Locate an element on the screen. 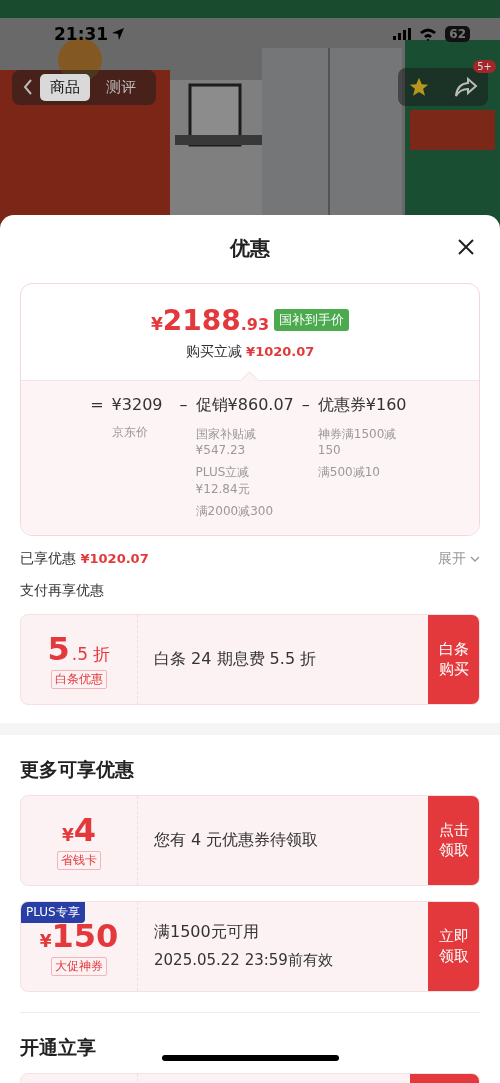 This screenshot has width=500, height=1083. status-time: 21:31 is located at coordinates (81, 34).